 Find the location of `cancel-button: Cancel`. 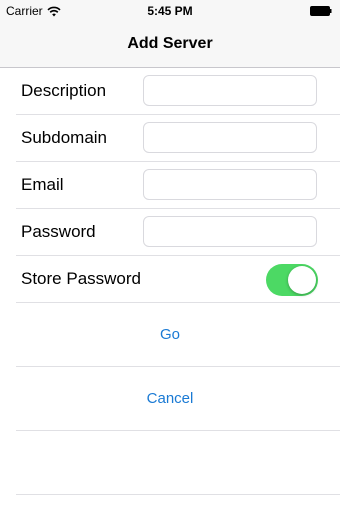

cancel-button: Cancel is located at coordinates (170, 398).